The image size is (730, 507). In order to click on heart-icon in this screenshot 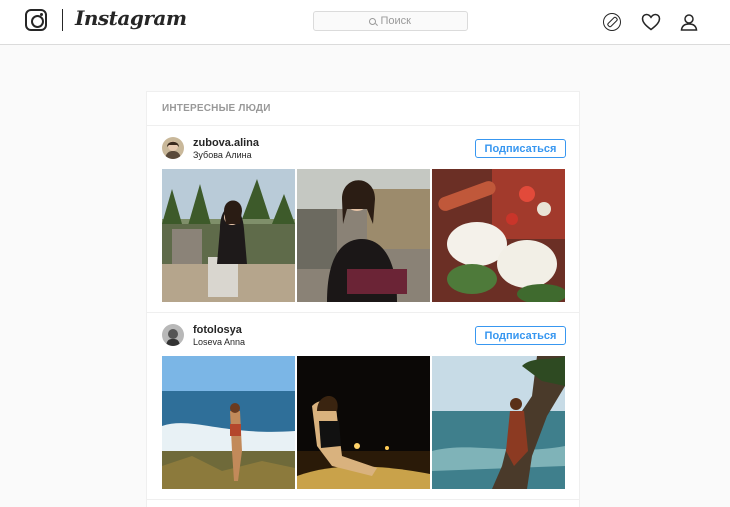, I will do `click(651, 22)`.